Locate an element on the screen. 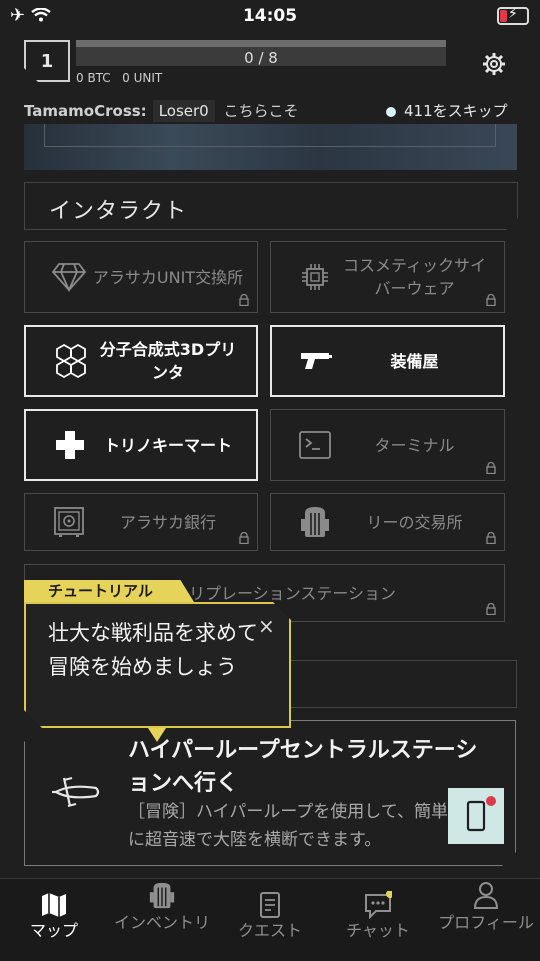 This screenshot has width=540, height=961. nav-inventory: インベントリ is located at coordinates (162, 920).